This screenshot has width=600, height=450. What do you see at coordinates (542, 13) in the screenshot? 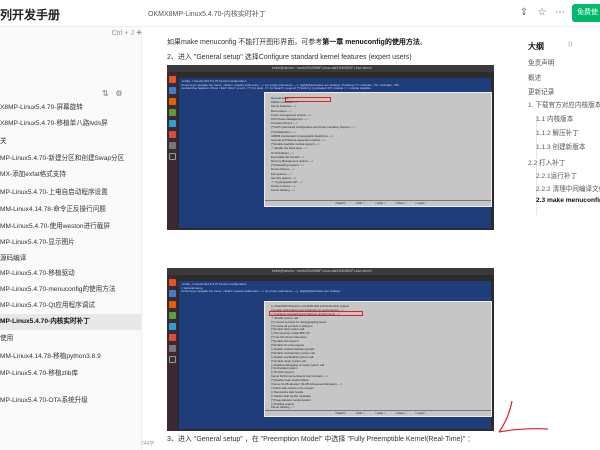
I see `star-icon: ☆` at bounding box center [542, 13].